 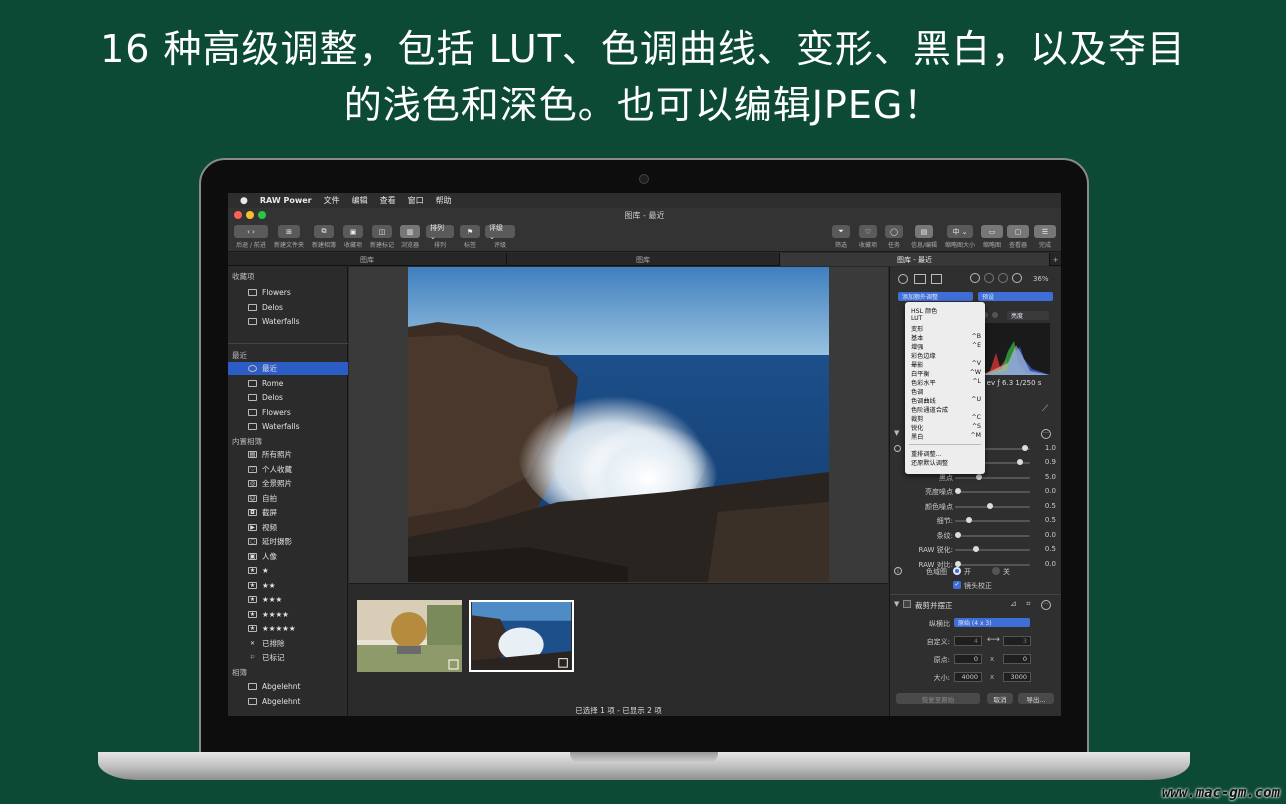 I want to click on crop-more-icon: ···, so click(x=1046, y=605).